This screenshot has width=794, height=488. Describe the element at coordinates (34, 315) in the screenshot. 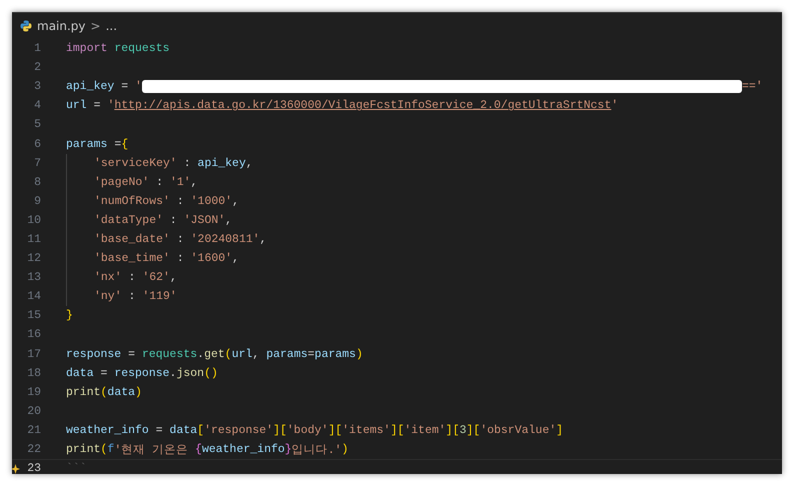

I see `line-number: 15` at that location.